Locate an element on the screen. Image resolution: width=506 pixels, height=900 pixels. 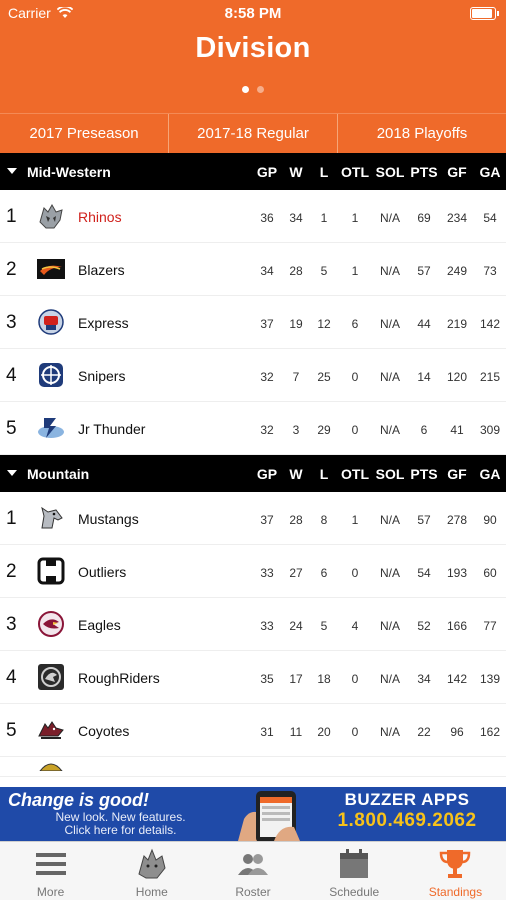
team-row: 5 Jr Thunder 32 3 29 0 N/A 6 41 309 is located at coordinates (253, 428).